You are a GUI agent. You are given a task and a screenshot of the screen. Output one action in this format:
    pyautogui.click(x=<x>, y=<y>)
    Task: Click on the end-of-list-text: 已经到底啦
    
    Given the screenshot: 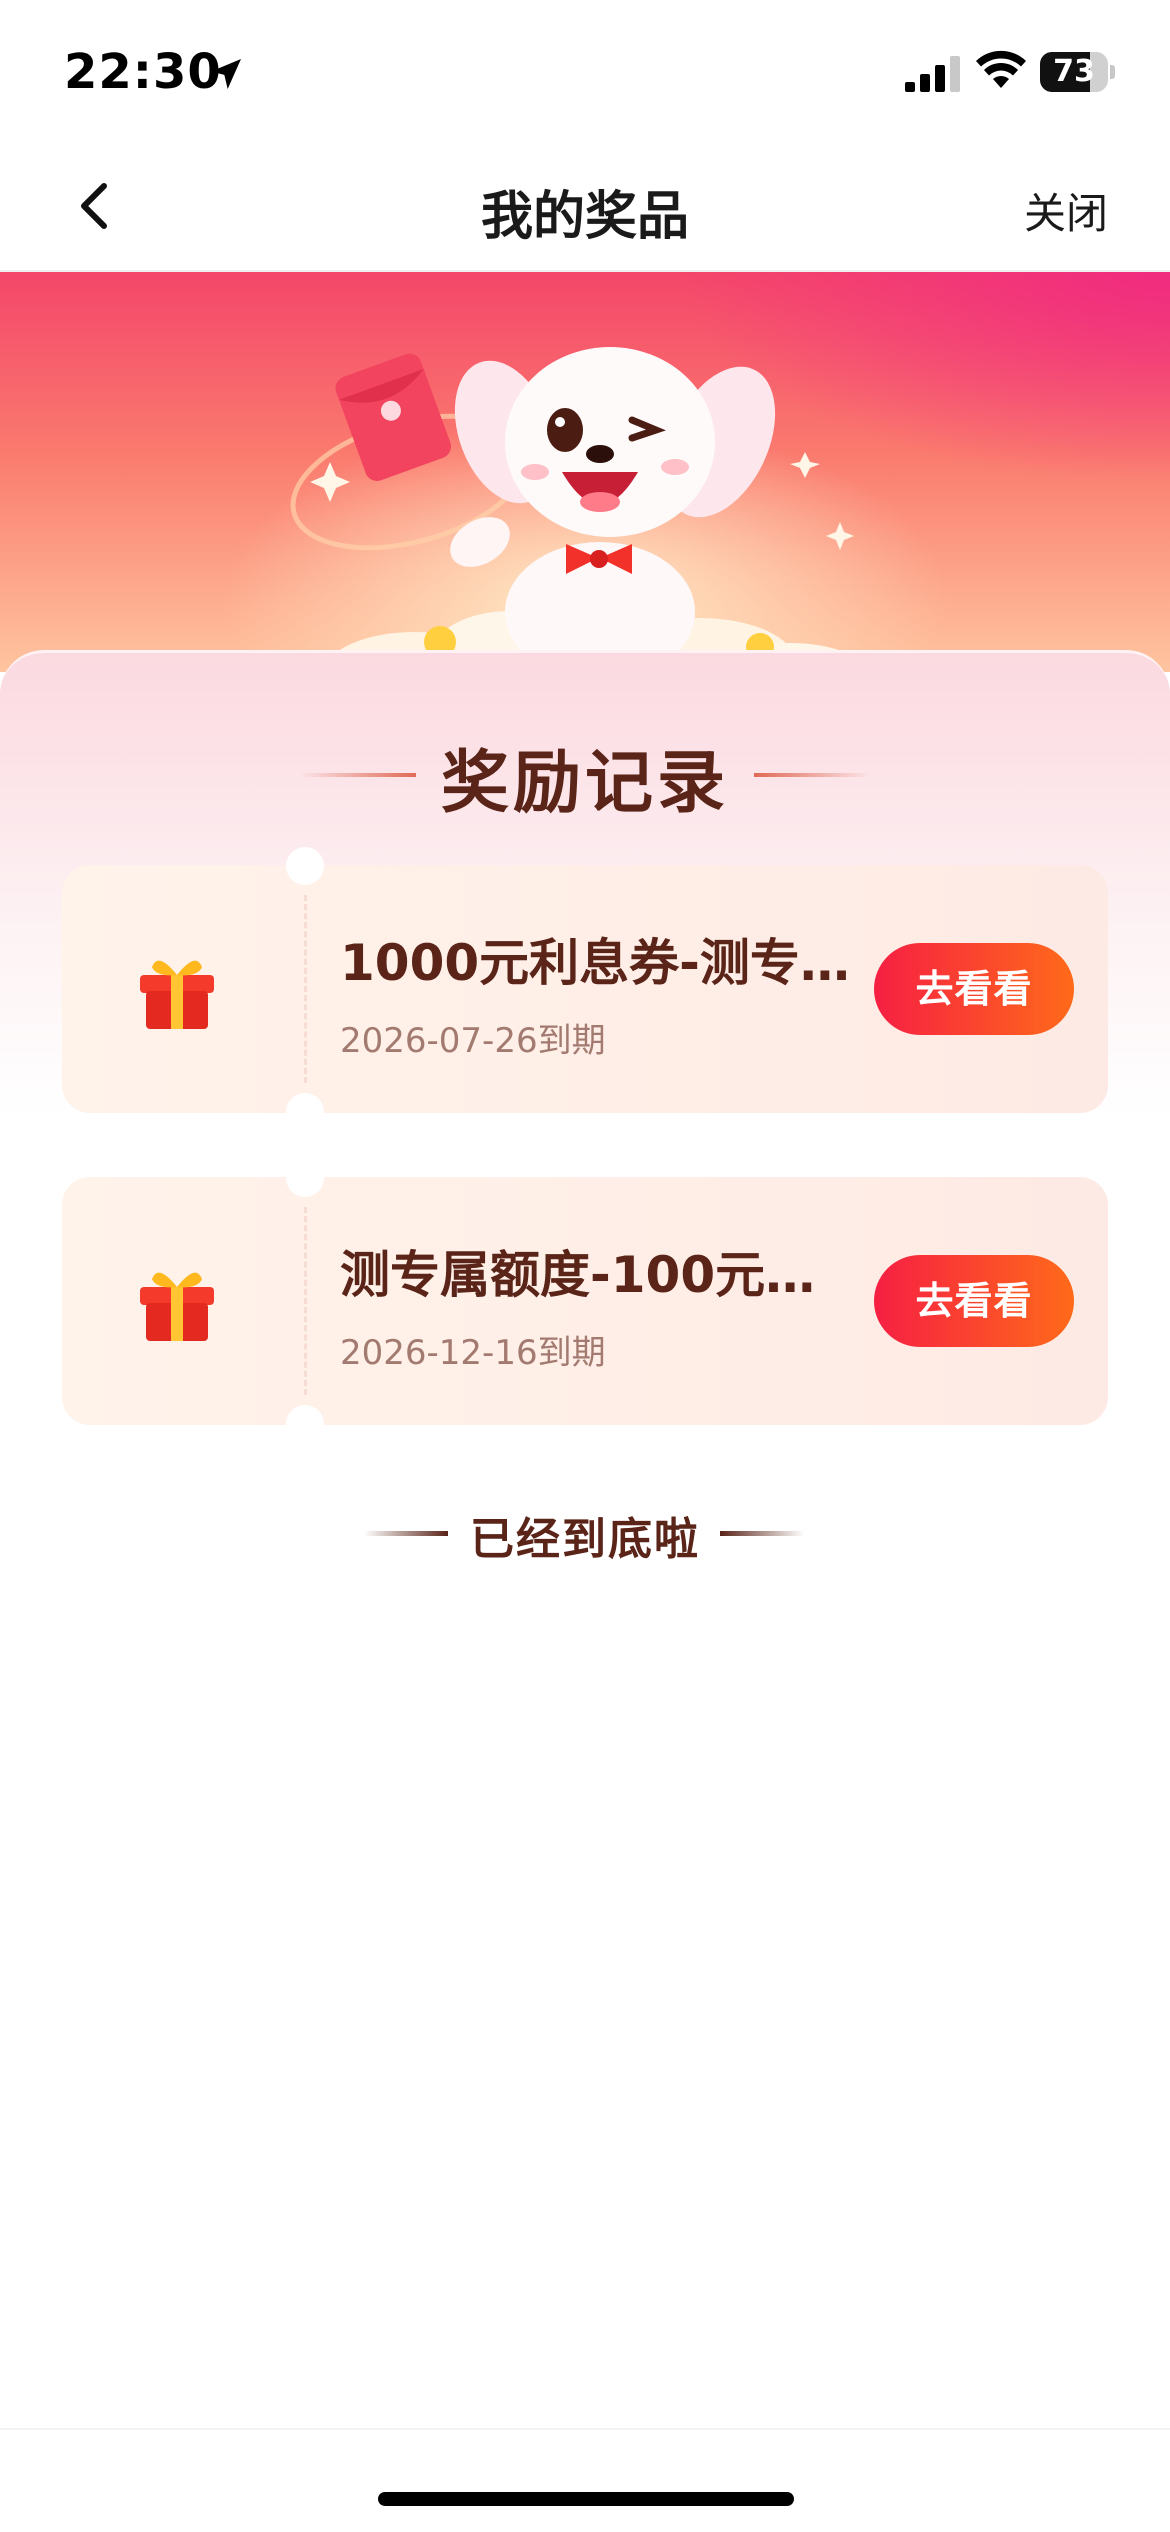 What is the action you would take?
    pyautogui.click(x=585, y=1539)
    